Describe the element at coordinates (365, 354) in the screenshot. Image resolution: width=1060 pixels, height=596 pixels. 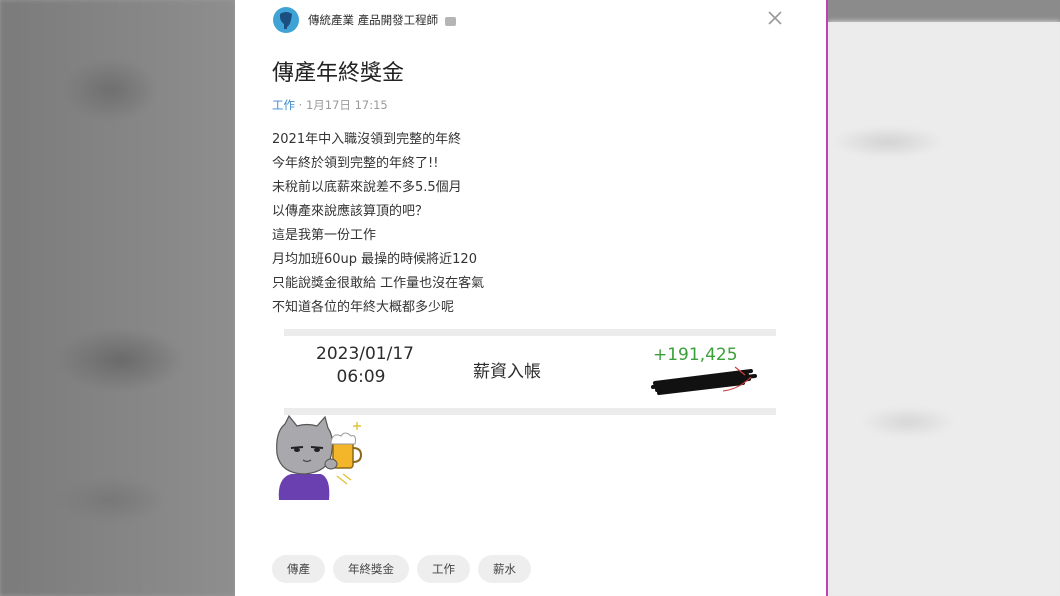
I see `bank-record-date: 2023/01/17` at that location.